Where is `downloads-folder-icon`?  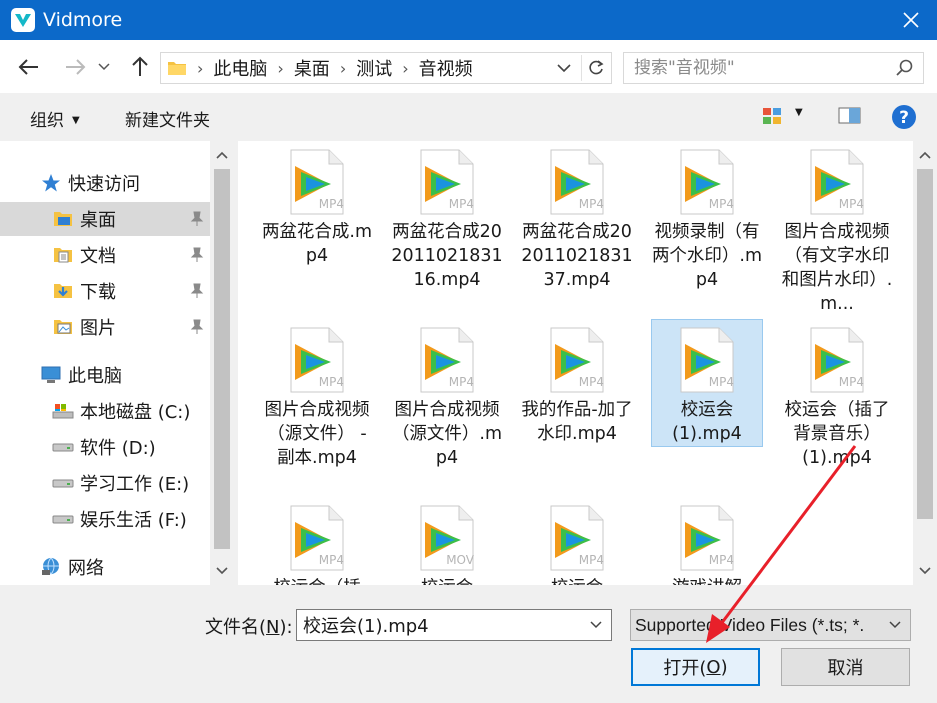
downloads-folder-icon is located at coordinates (63, 291).